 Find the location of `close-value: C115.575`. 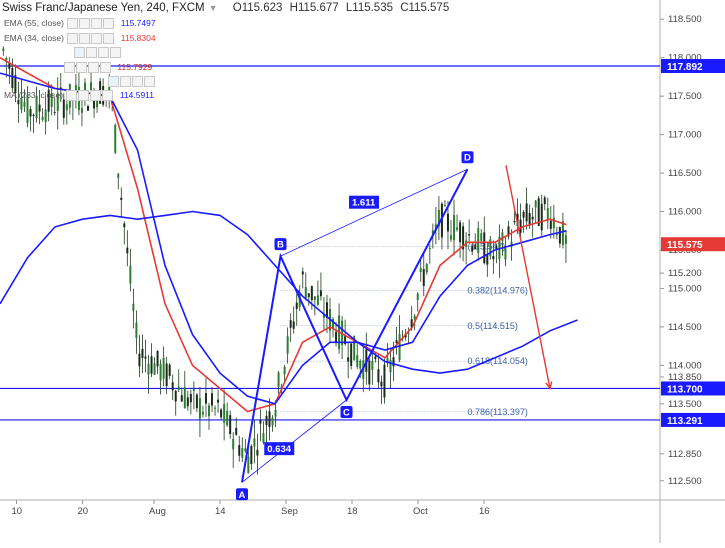

close-value: C115.575 is located at coordinates (425, 8).